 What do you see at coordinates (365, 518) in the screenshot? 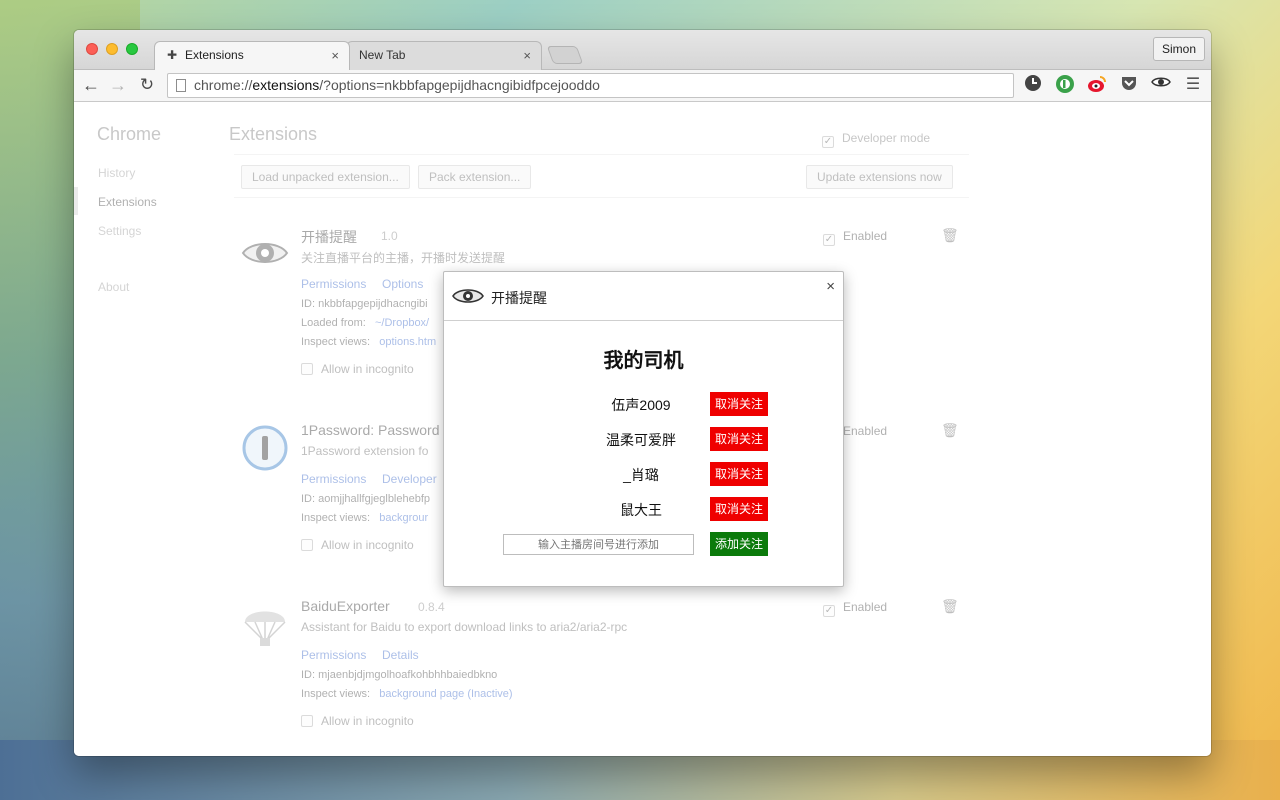
I see `inspect-views: Inspect views: backgrour` at bounding box center [365, 518].